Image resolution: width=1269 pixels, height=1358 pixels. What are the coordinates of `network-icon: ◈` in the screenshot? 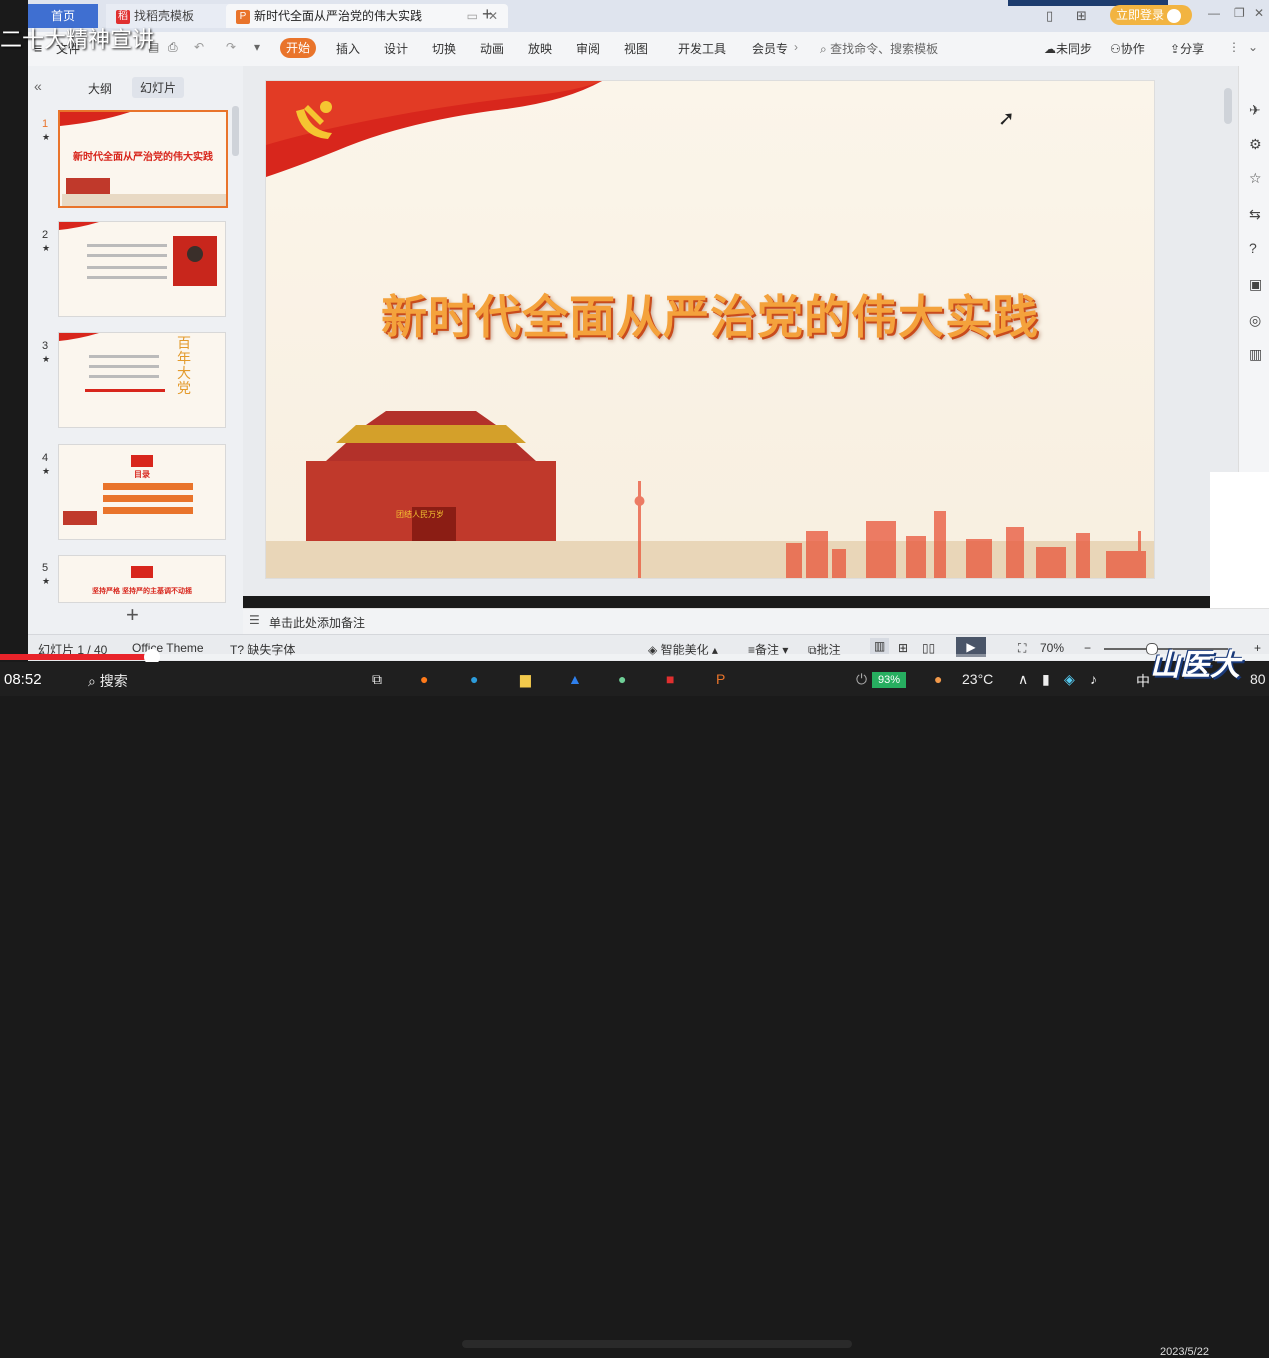 It's located at (1069, 679).